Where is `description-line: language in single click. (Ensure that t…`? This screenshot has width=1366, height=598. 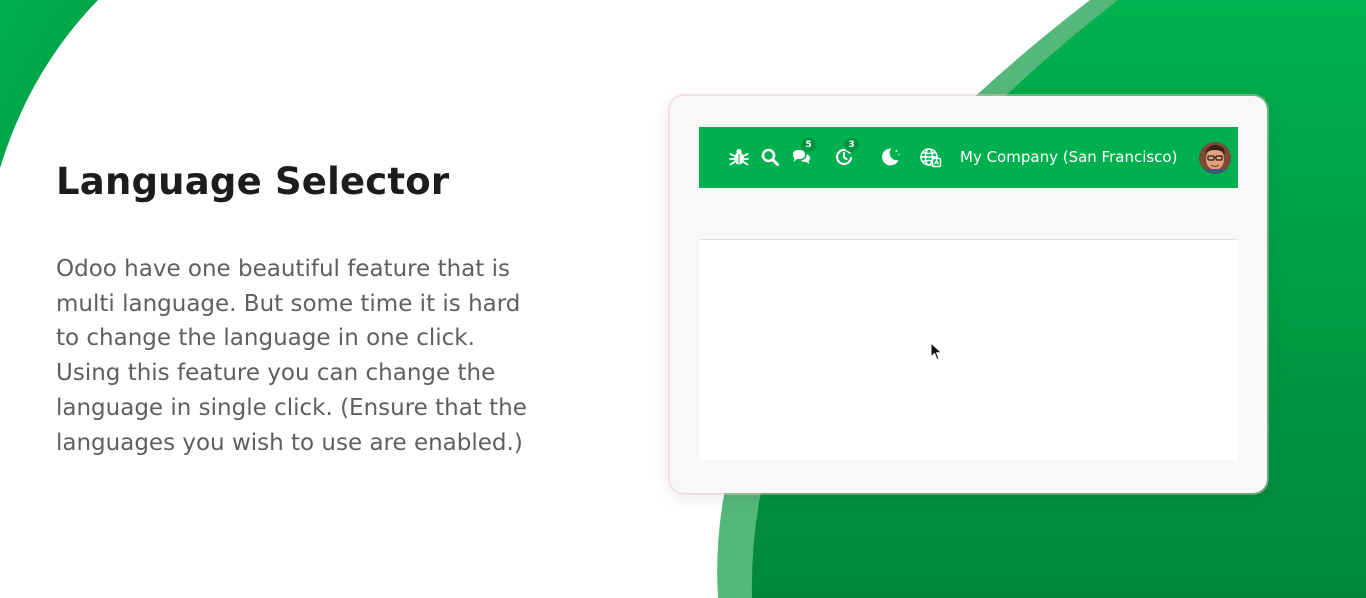
description-line: language in single click. (Ensure that t… is located at coordinates (291, 407).